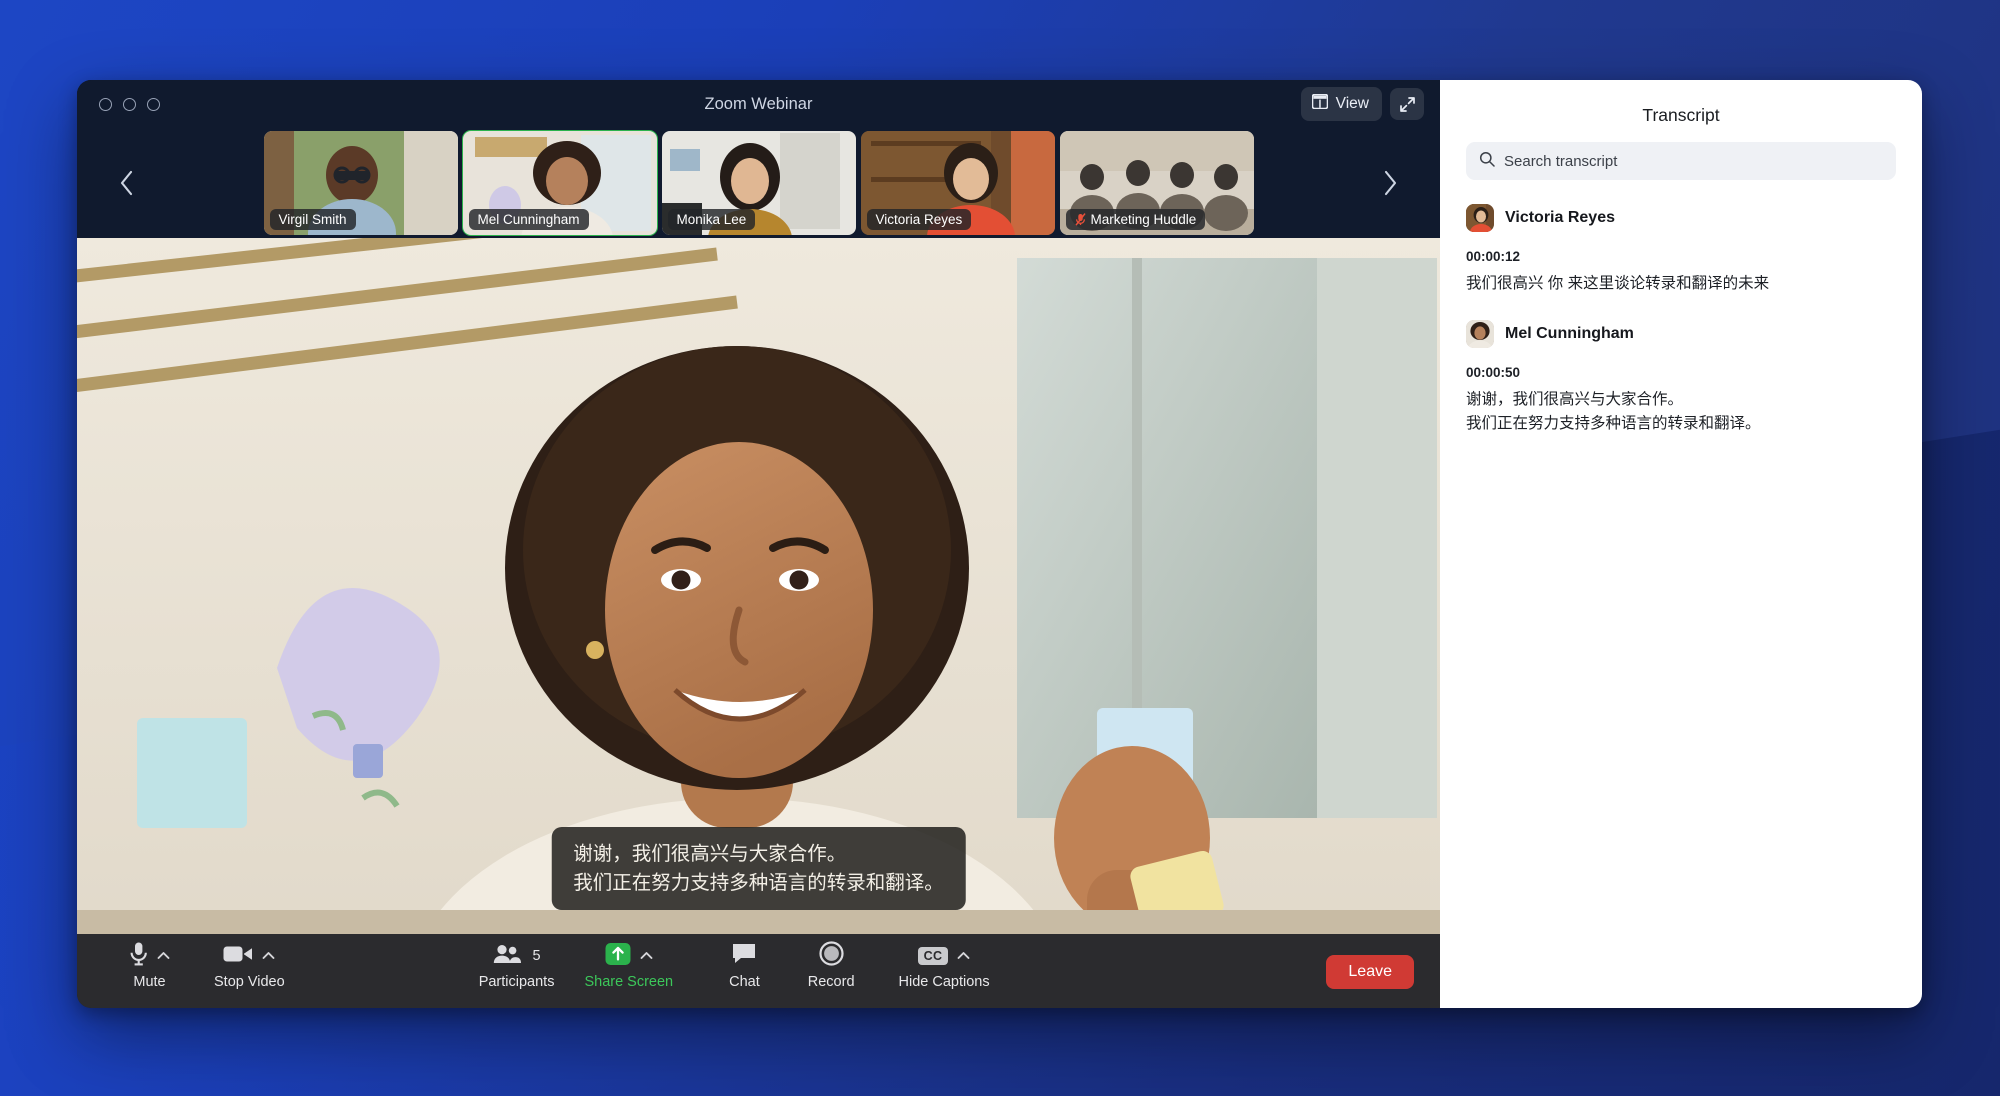  What do you see at coordinates (618, 956) in the screenshot?
I see `share-screen-icon` at bounding box center [618, 956].